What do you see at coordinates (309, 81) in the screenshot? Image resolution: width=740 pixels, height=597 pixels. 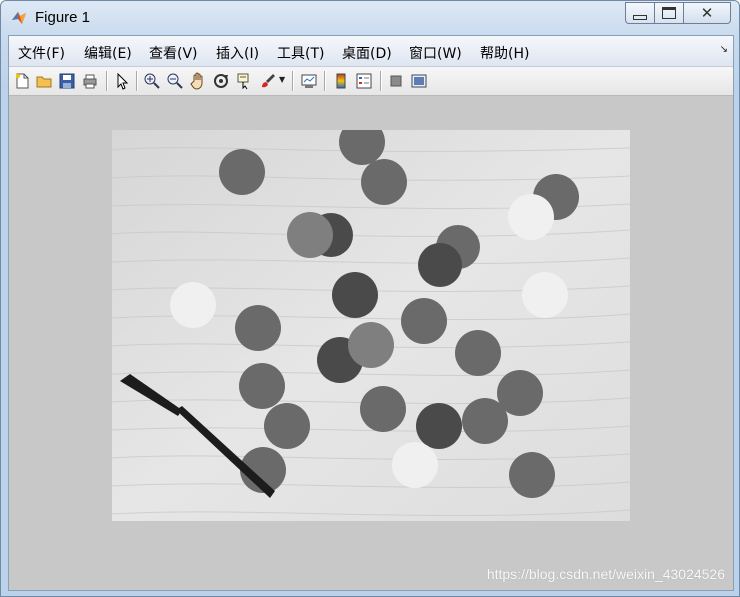 I see `link-plot-icon` at bounding box center [309, 81].